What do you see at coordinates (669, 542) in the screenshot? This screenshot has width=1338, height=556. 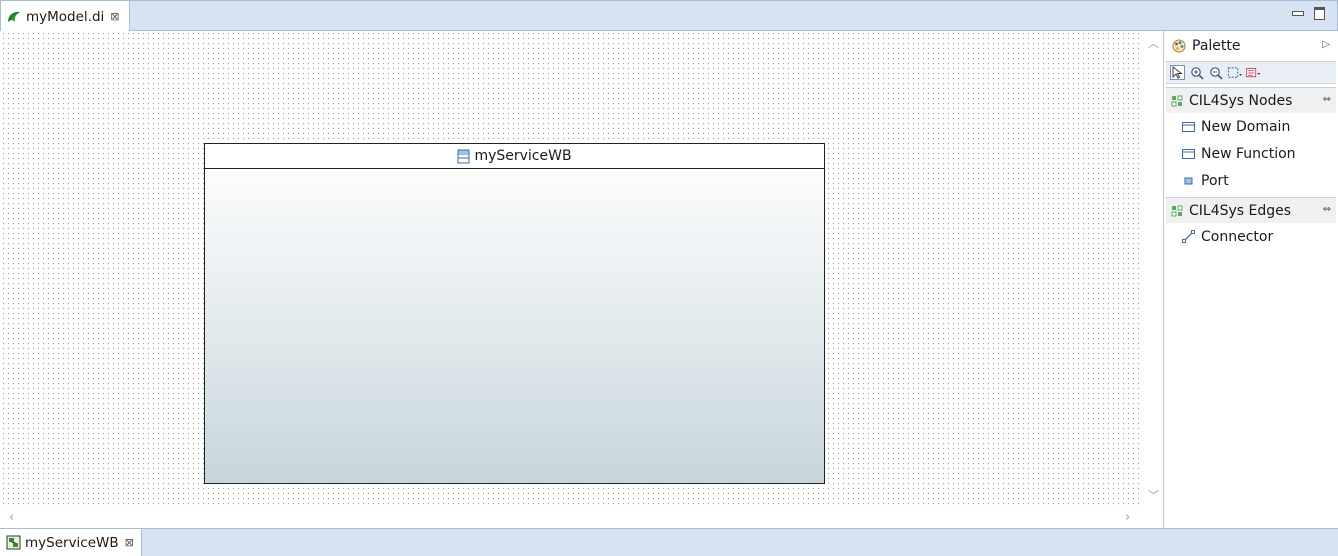 I see `diagram-tab-bar: myServiceWB ⊠` at bounding box center [669, 542].